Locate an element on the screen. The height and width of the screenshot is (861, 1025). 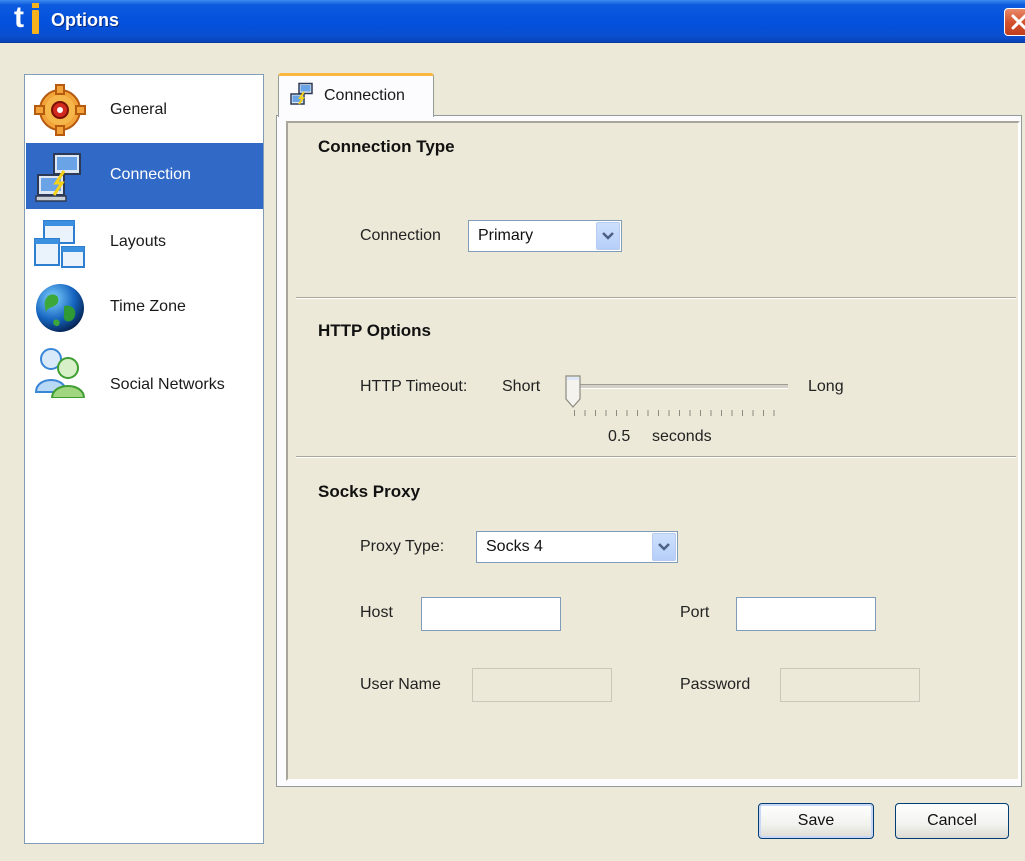
host-input is located at coordinates (491, 614).